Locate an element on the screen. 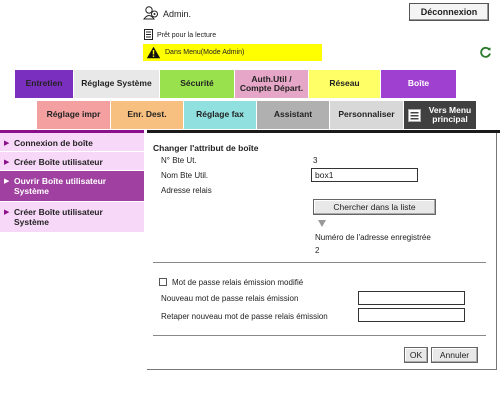 Image resolution: width=500 pixels, height=396 pixels. registered-number-label: Numéro de l'adresse enregistrée is located at coordinates (373, 237).